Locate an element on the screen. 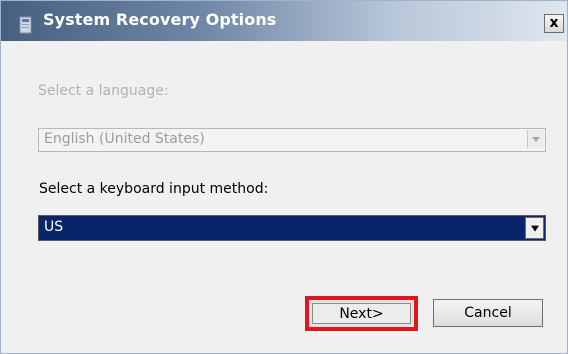 Image resolution: width=568 pixels, height=354 pixels. keyboard-select: US is located at coordinates (292, 228).